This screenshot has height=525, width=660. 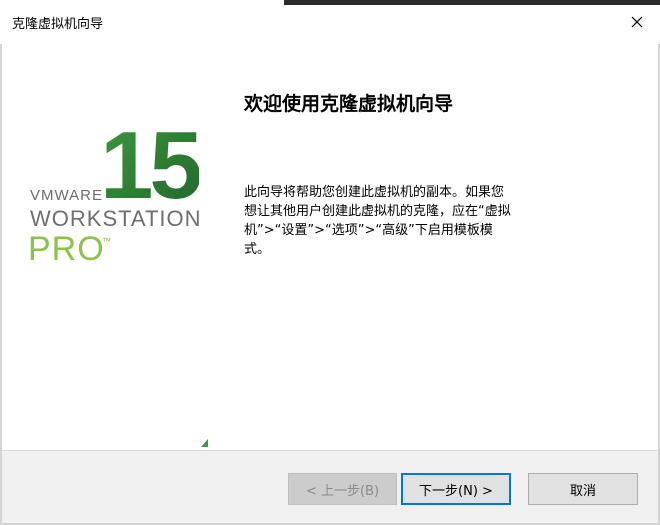 What do you see at coordinates (66, 195) in the screenshot?
I see `brand-vmware-text: VMWARE` at bounding box center [66, 195].